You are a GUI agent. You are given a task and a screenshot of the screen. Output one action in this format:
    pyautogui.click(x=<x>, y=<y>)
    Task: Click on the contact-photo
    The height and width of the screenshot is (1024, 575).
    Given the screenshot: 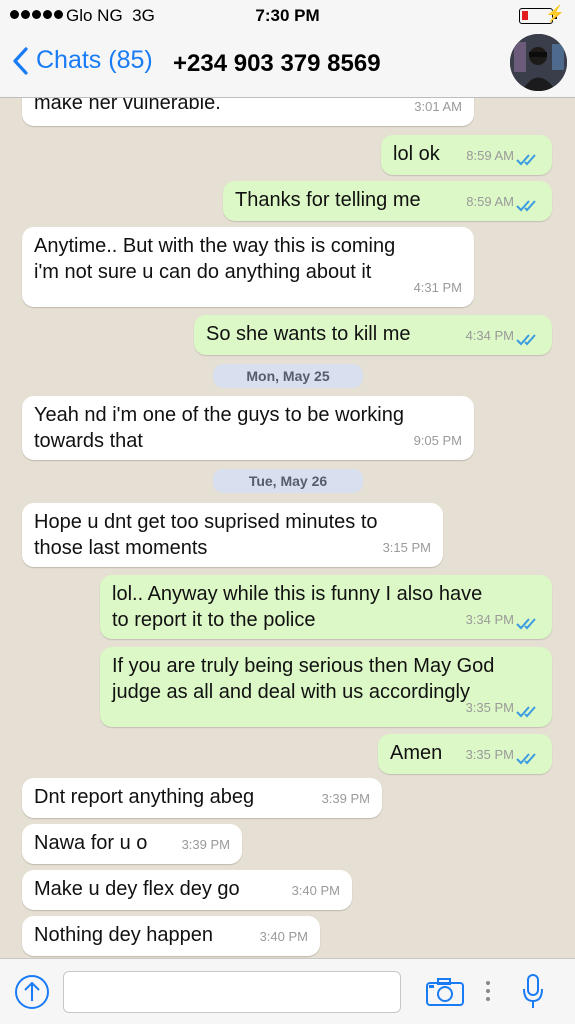 What is the action you would take?
    pyautogui.click(x=538, y=62)
    